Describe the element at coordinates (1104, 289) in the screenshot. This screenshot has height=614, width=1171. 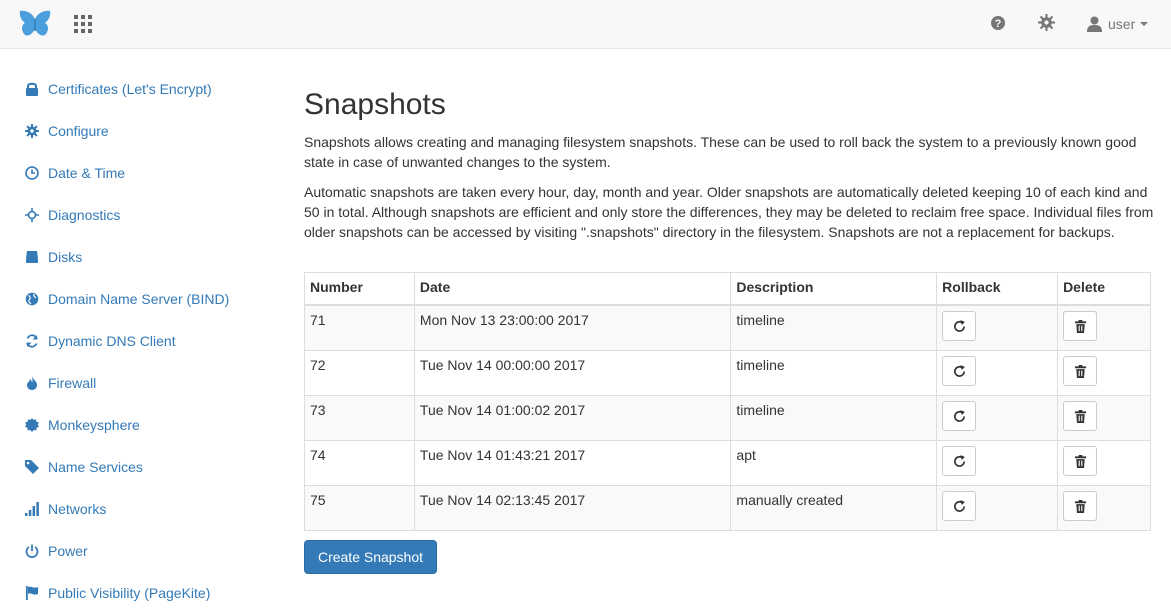
I see `column-header-delete: Delete` at that location.